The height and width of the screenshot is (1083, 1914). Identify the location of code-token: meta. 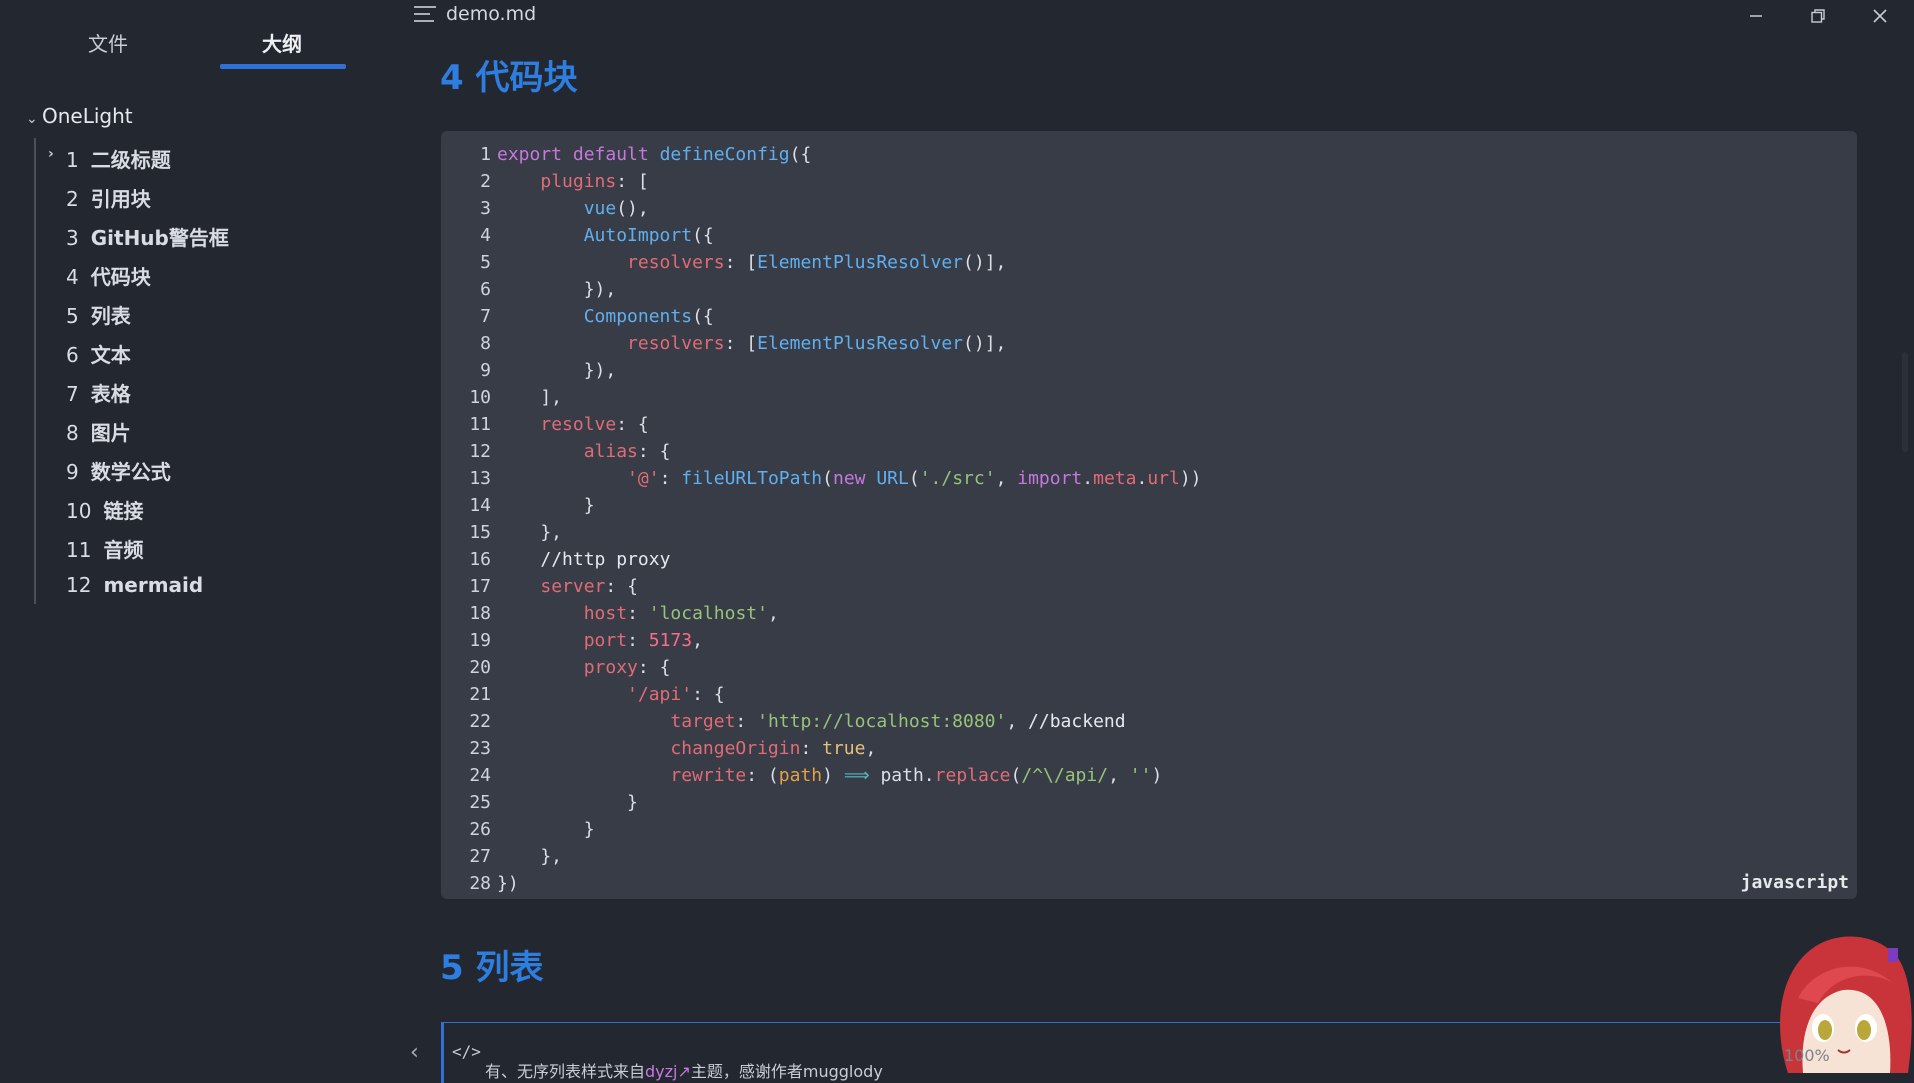
(1115, 478).